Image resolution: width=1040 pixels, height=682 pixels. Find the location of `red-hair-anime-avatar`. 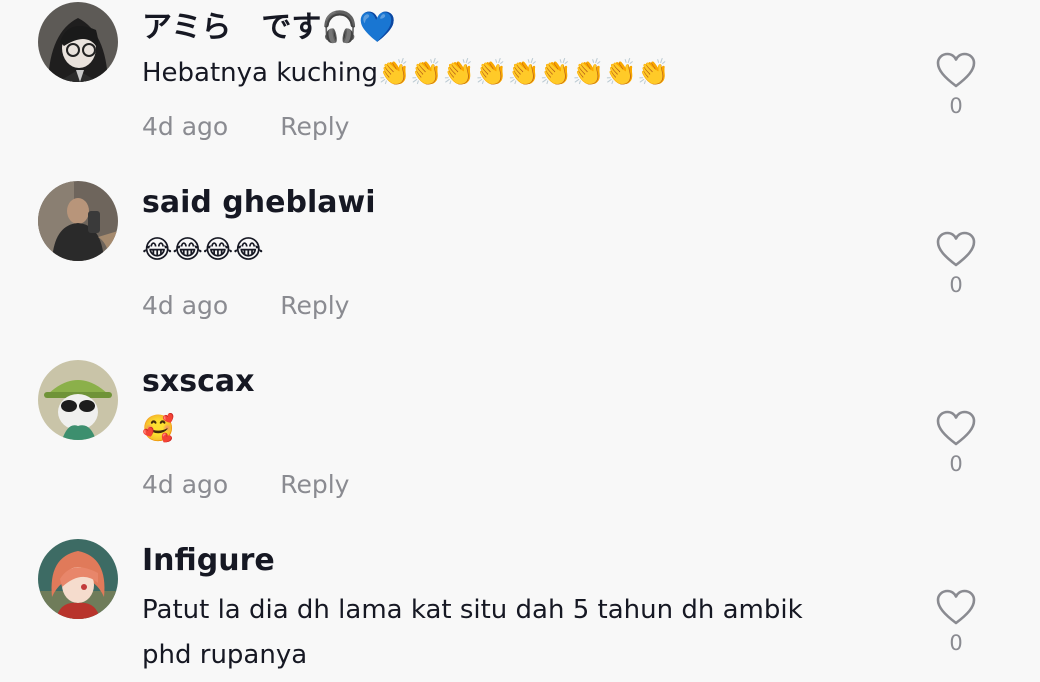

red-hair-anime-avatar is located at coordinates (78, 579).